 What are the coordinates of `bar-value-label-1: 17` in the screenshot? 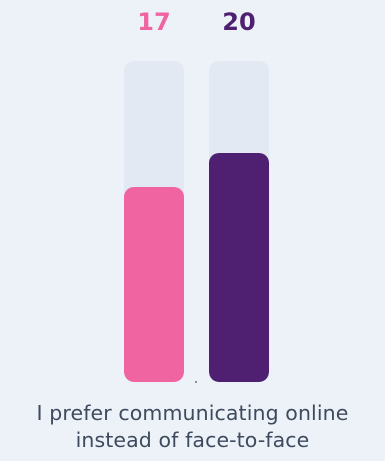 It's located at (154, 22).